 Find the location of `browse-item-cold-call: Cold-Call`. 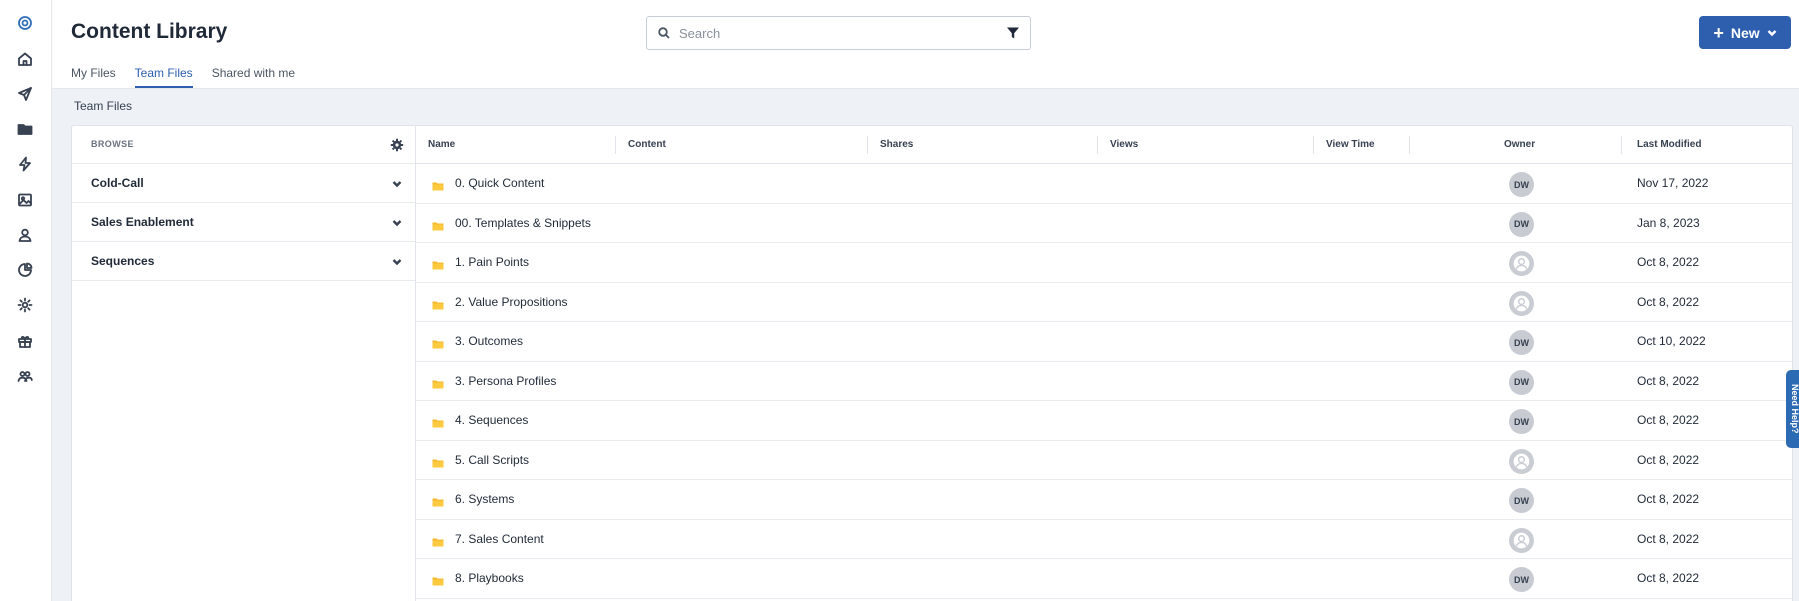

browse-item-cold-call: Cold-Call is located at coordinates (243, 183).